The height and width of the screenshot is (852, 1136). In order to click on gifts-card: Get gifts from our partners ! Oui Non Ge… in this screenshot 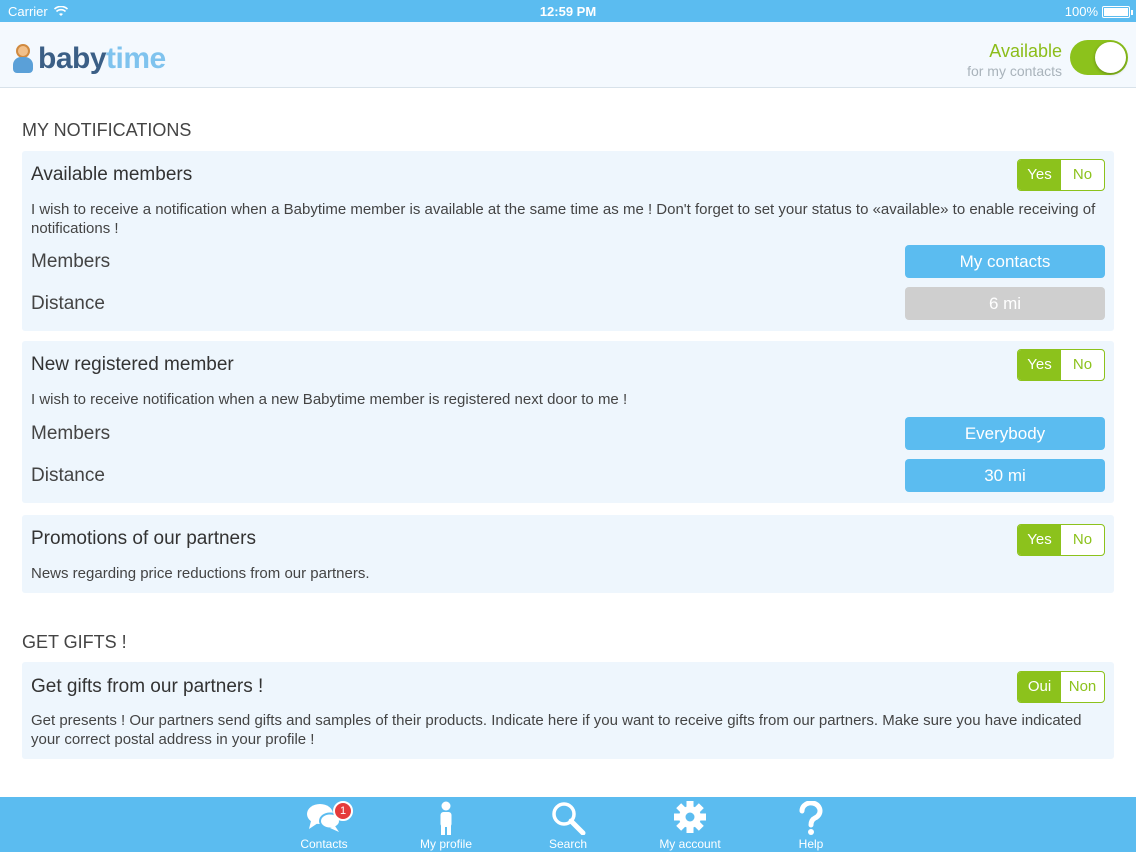, I will do `click(568, 710)`.